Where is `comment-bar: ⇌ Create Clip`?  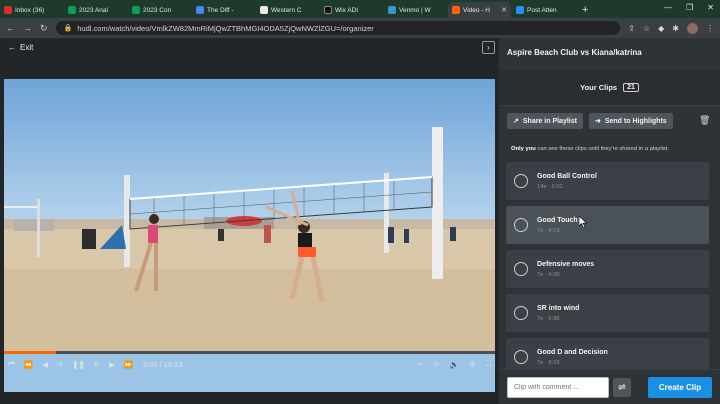 comment-bar: ⇌ Create Clip is located at coordinates (609, 386).